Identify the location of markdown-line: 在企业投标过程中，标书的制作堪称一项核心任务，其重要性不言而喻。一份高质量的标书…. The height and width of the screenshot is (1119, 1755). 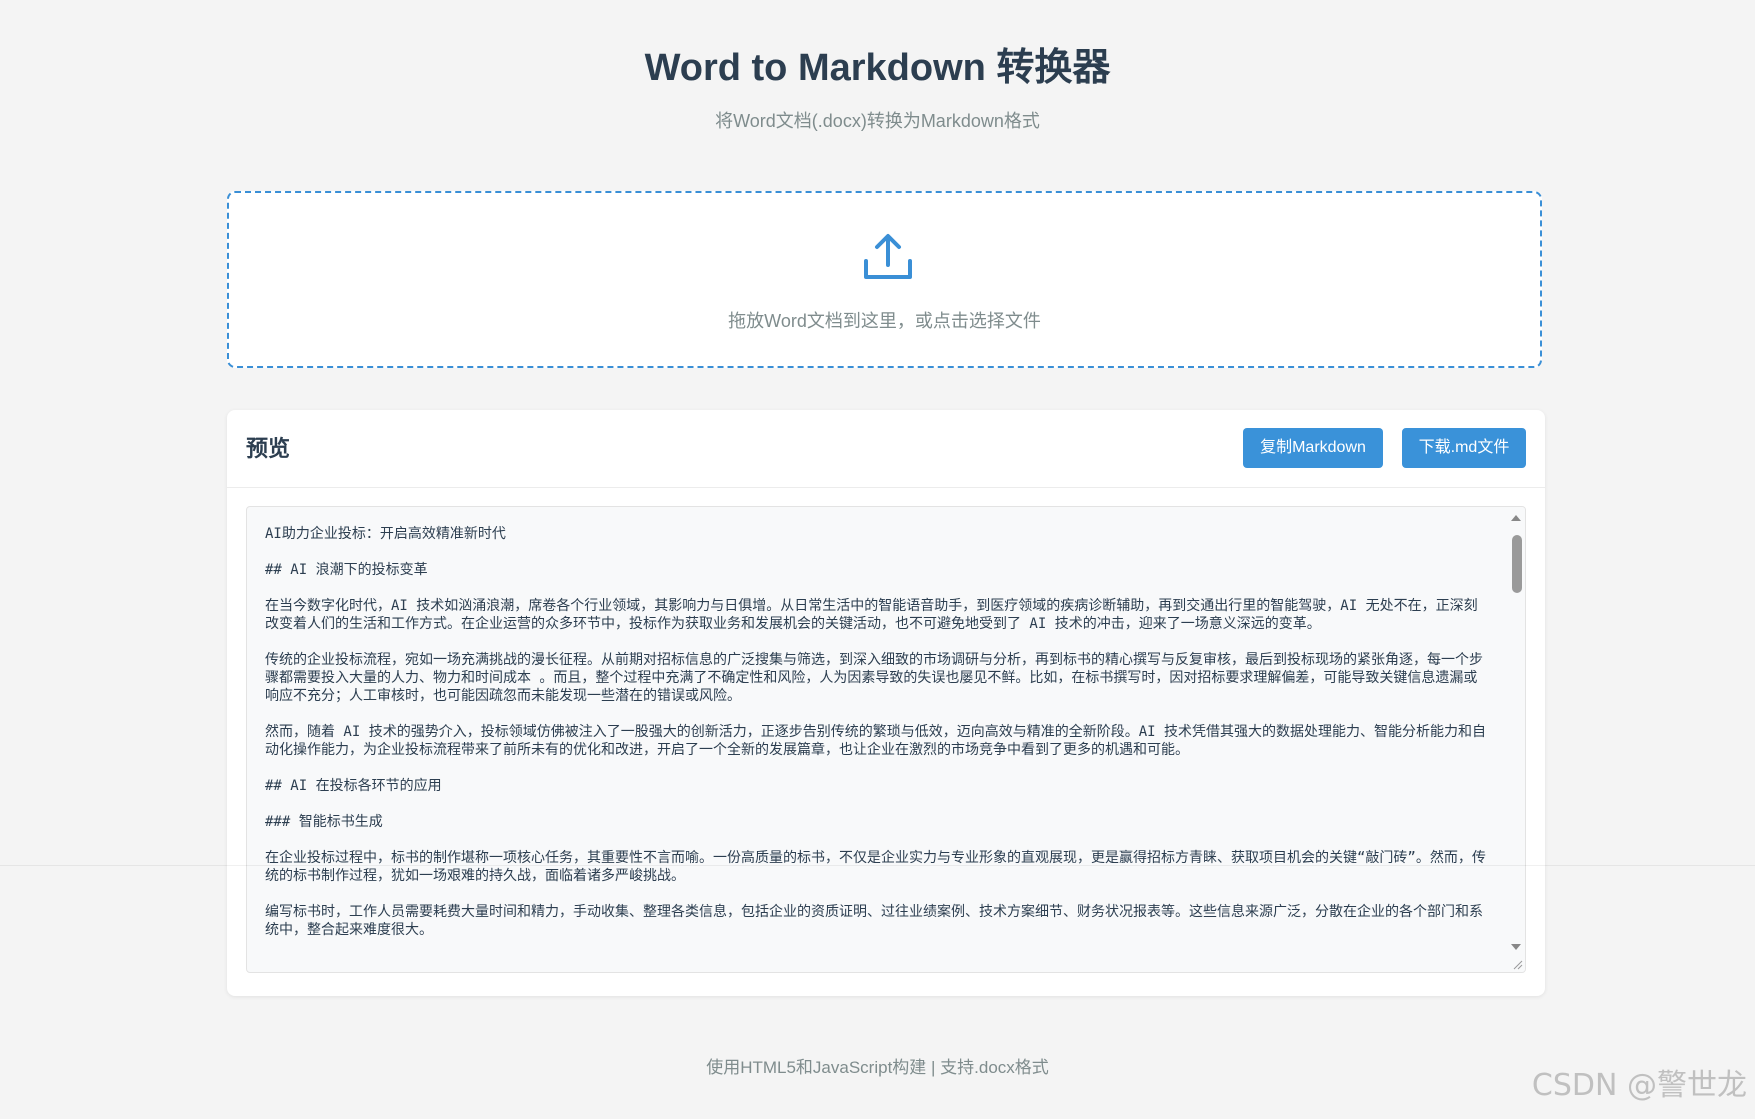
(875, 867).